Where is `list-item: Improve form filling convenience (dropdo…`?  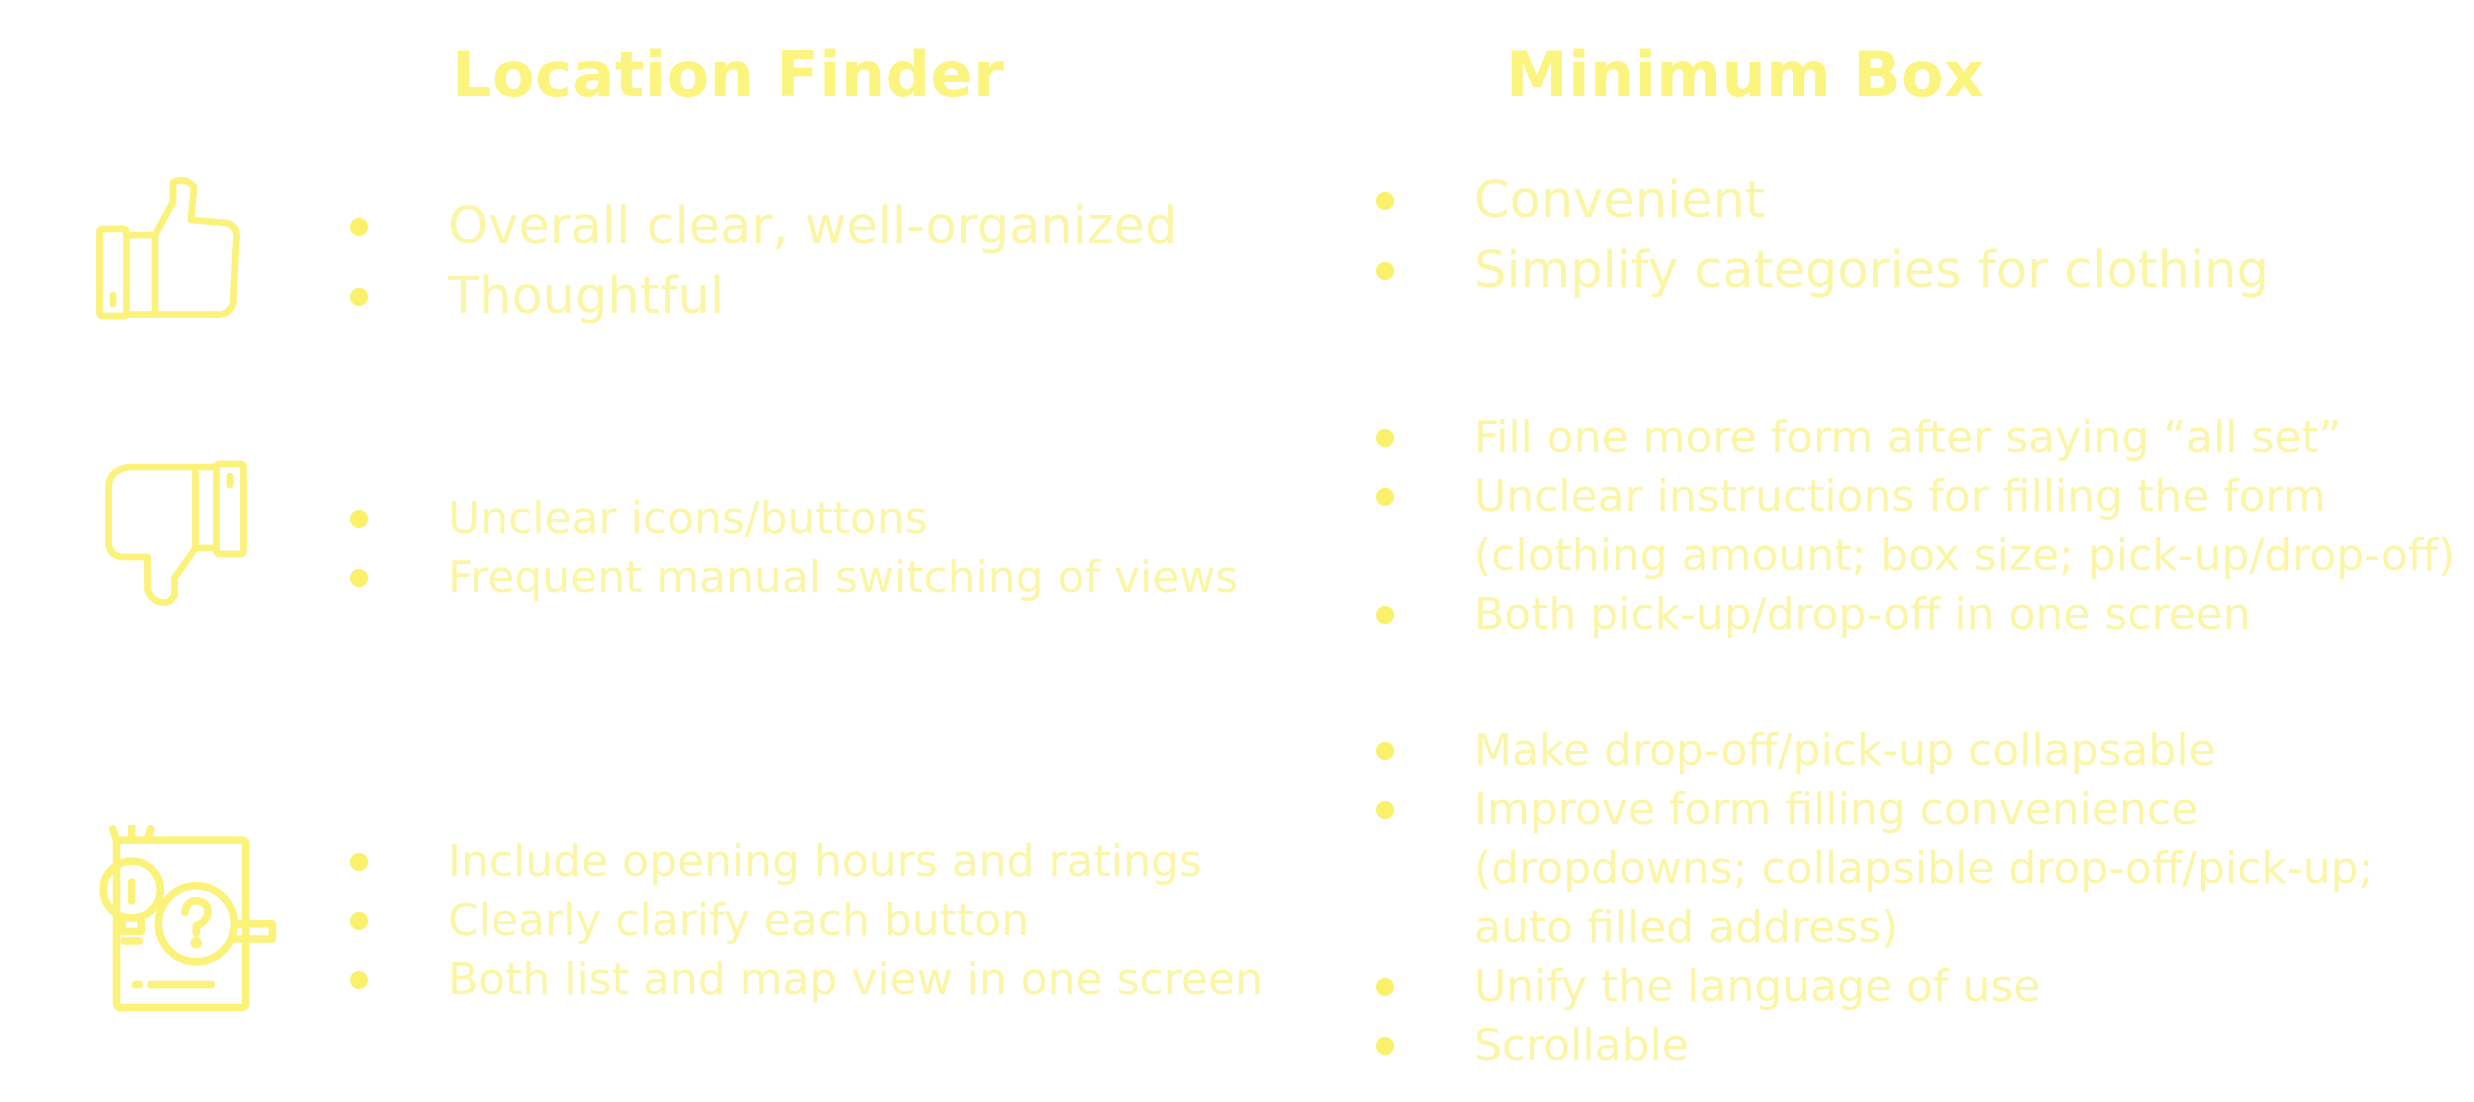
list-item: Improve form filling convenience (dropdo… is located at coordinates (1874, 868).